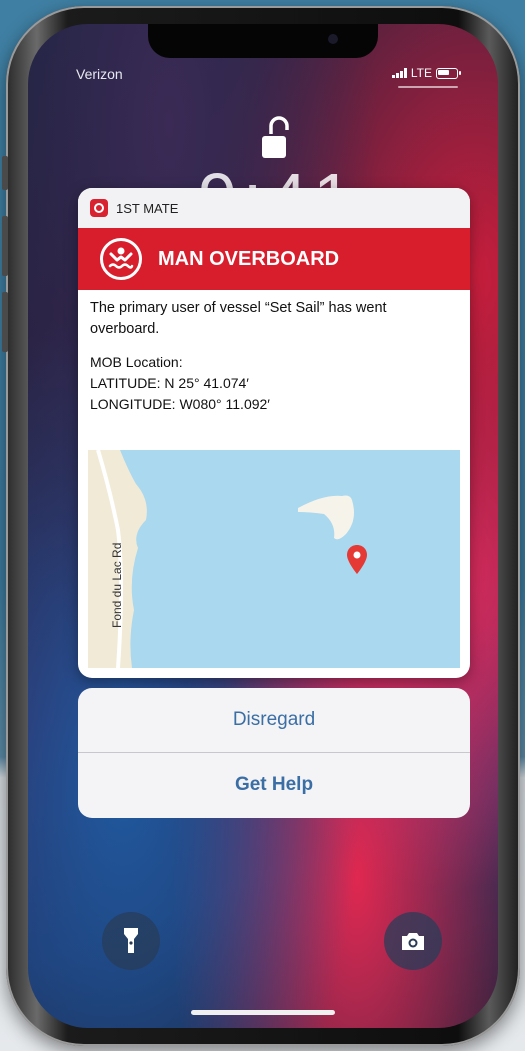 The width and height of the screenshot is (525, 1051). I want to click on battery-icon, so click(448, 73).